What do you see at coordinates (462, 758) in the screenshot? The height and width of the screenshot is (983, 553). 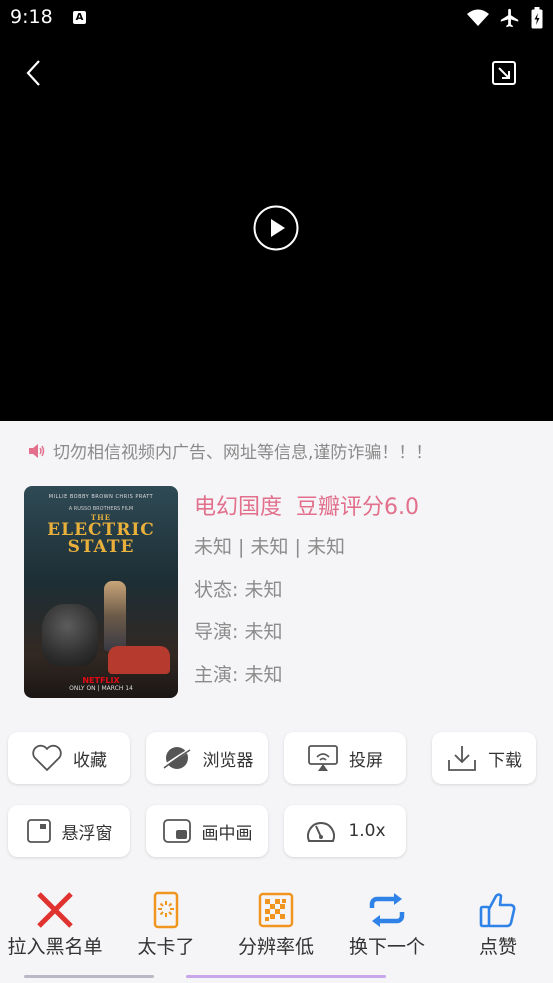 I see `download-icon` at bounding box center [462, 758].